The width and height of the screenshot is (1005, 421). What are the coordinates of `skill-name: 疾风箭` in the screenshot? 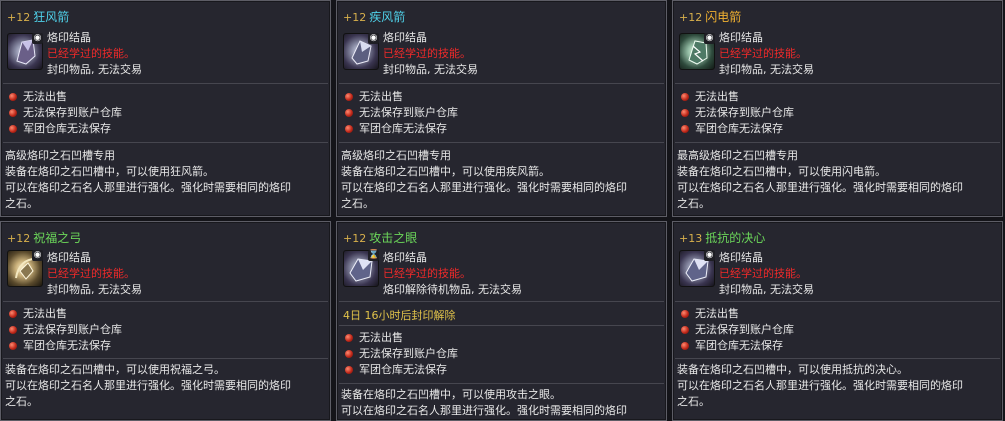 It's located at (387, 17).